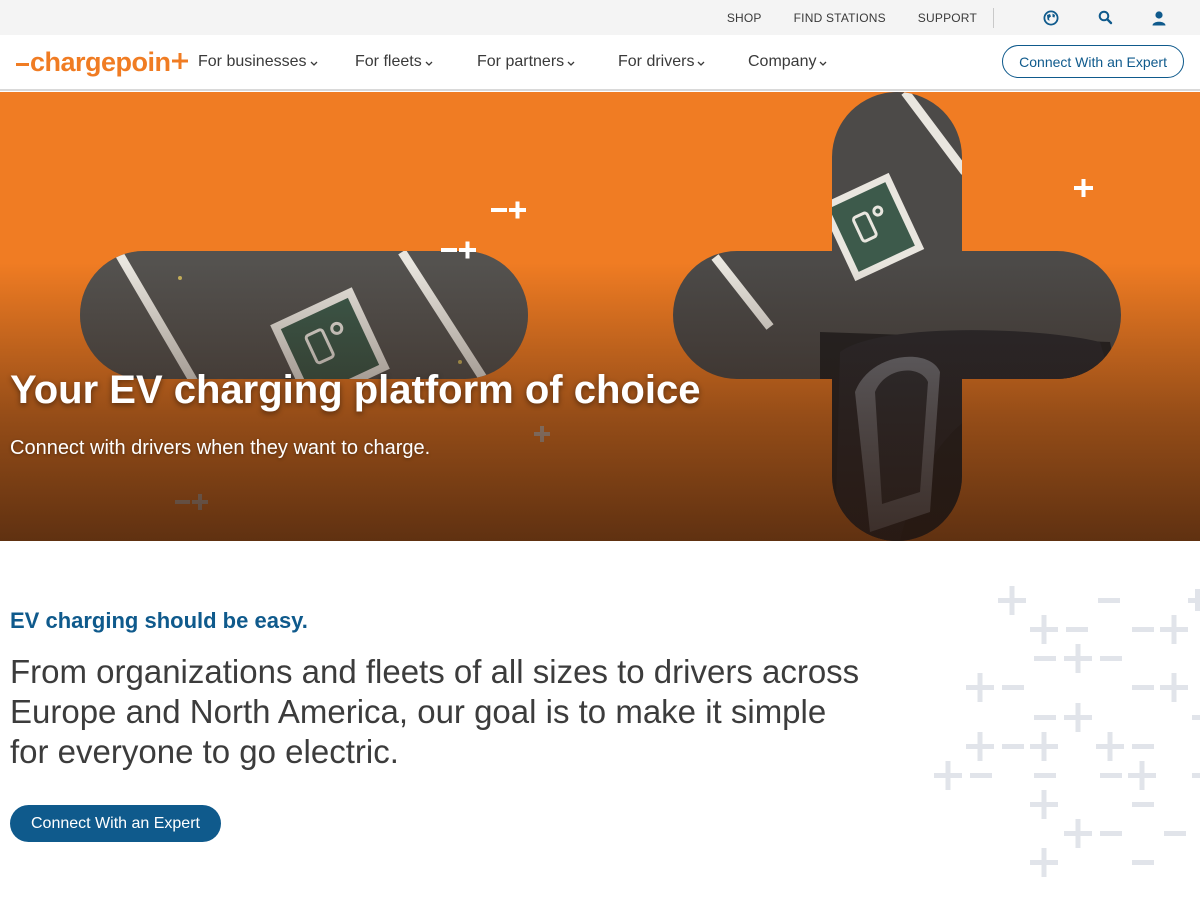  I want to click on hero-title: Your EV charging platform of choice, so click(355, 390).